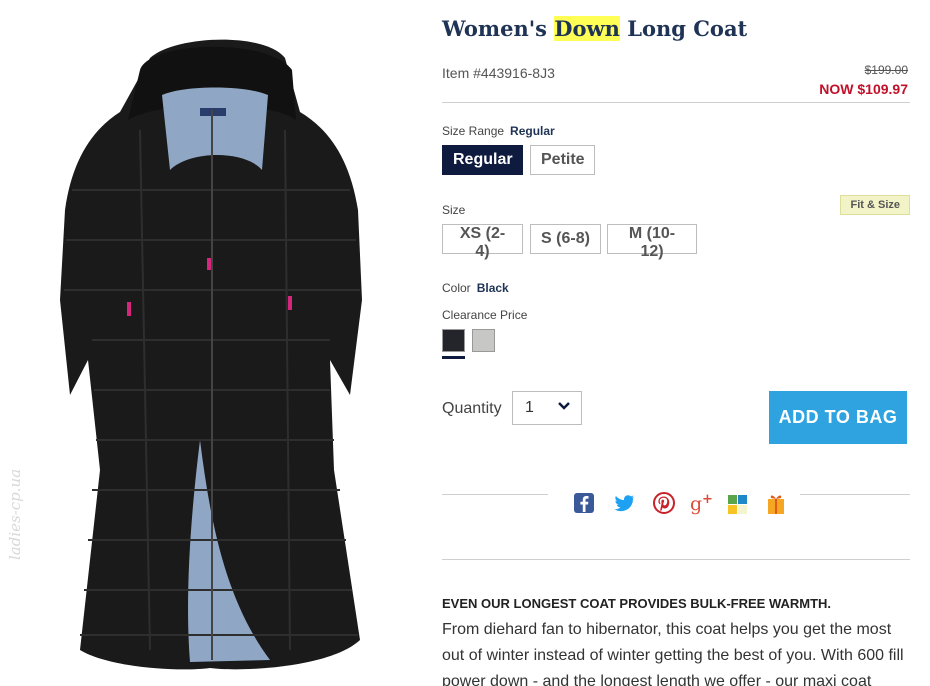 The height and width of the screenshot is (686, 930). What do you see at coordinates (738, 503) in the screenshot?
I see `windows-live-icon` at bounding box center [738, 503].